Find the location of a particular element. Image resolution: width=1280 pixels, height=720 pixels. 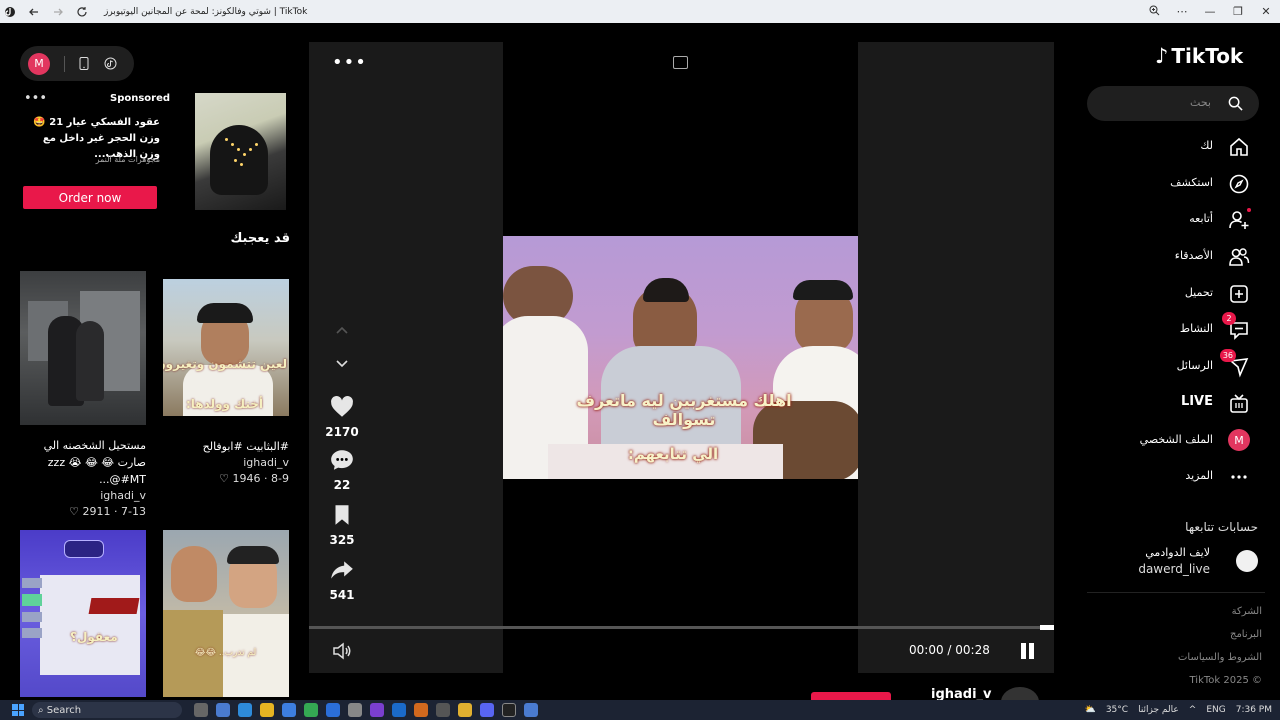

tiktok-note-icon: ♪ is located at coordinates (1162, 56).